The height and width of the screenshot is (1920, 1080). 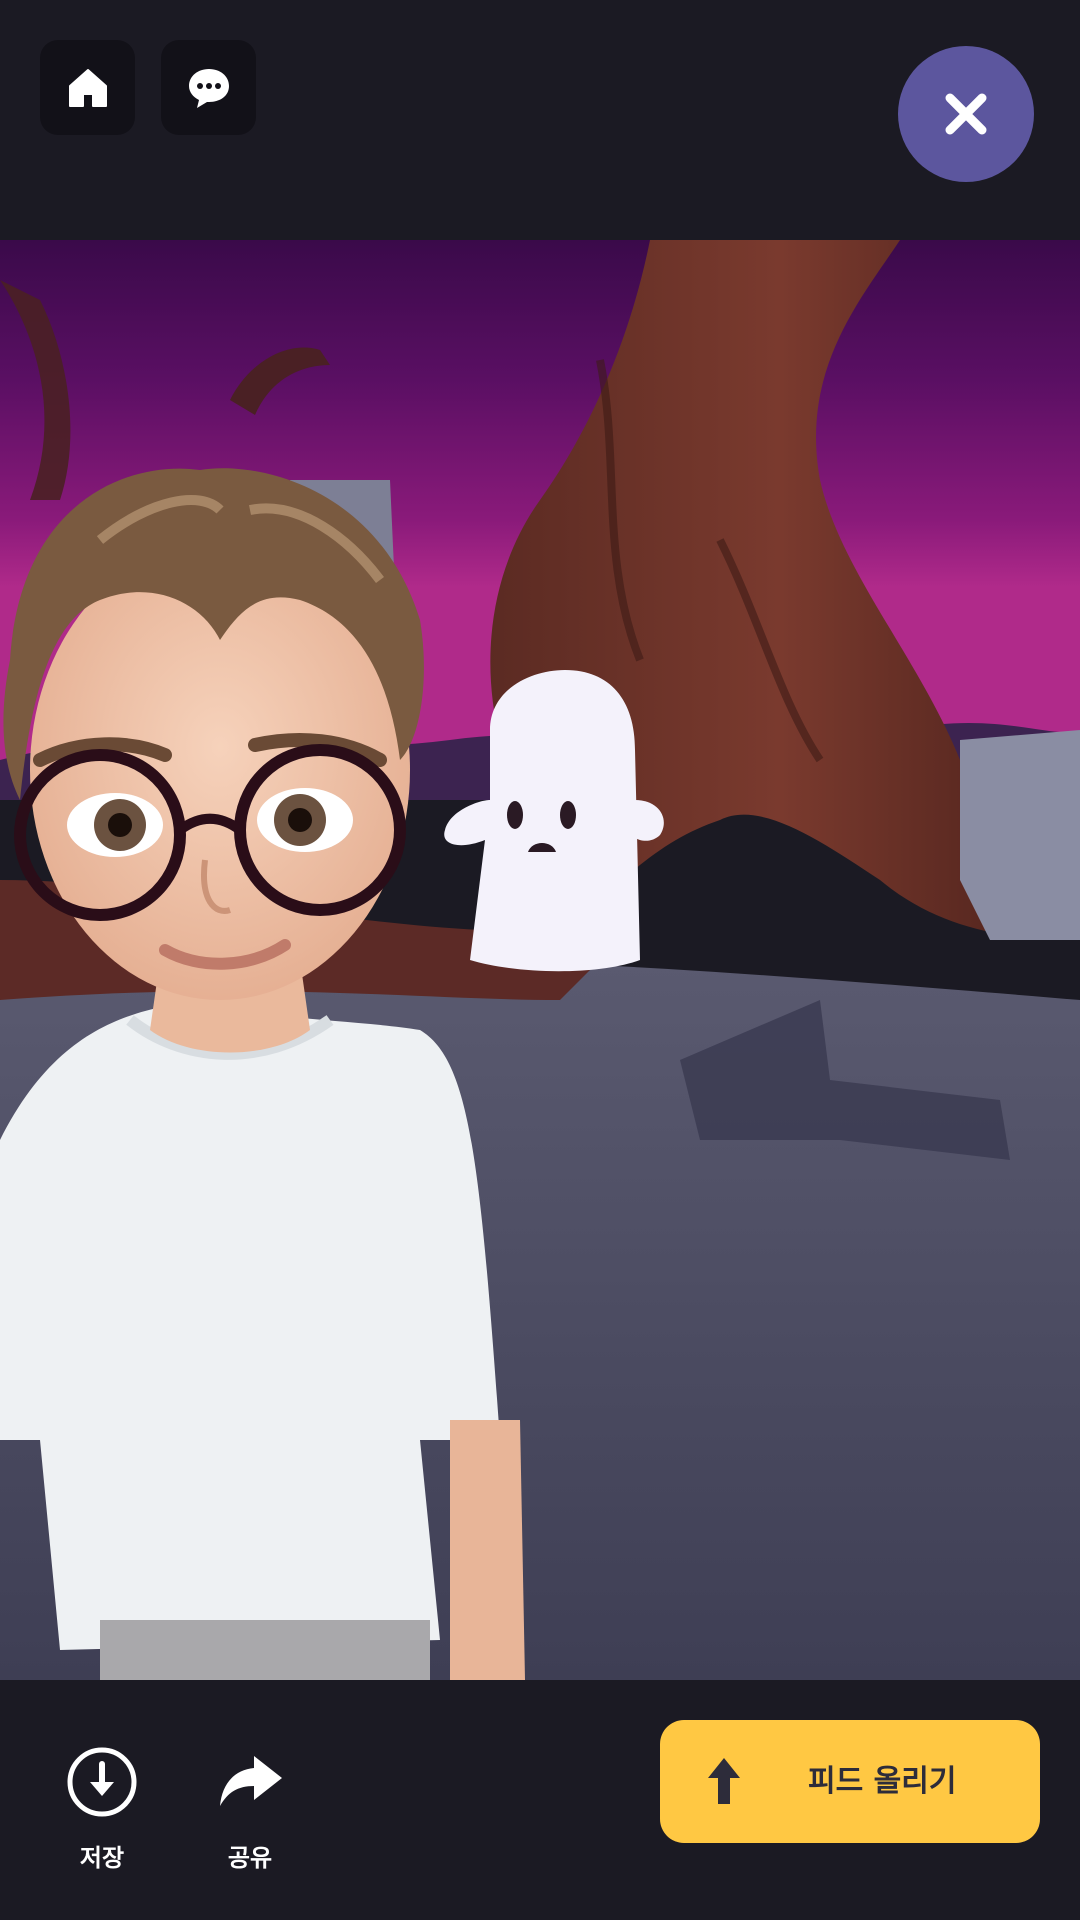 I want to click on rocks, so click(x=1020, y=835).